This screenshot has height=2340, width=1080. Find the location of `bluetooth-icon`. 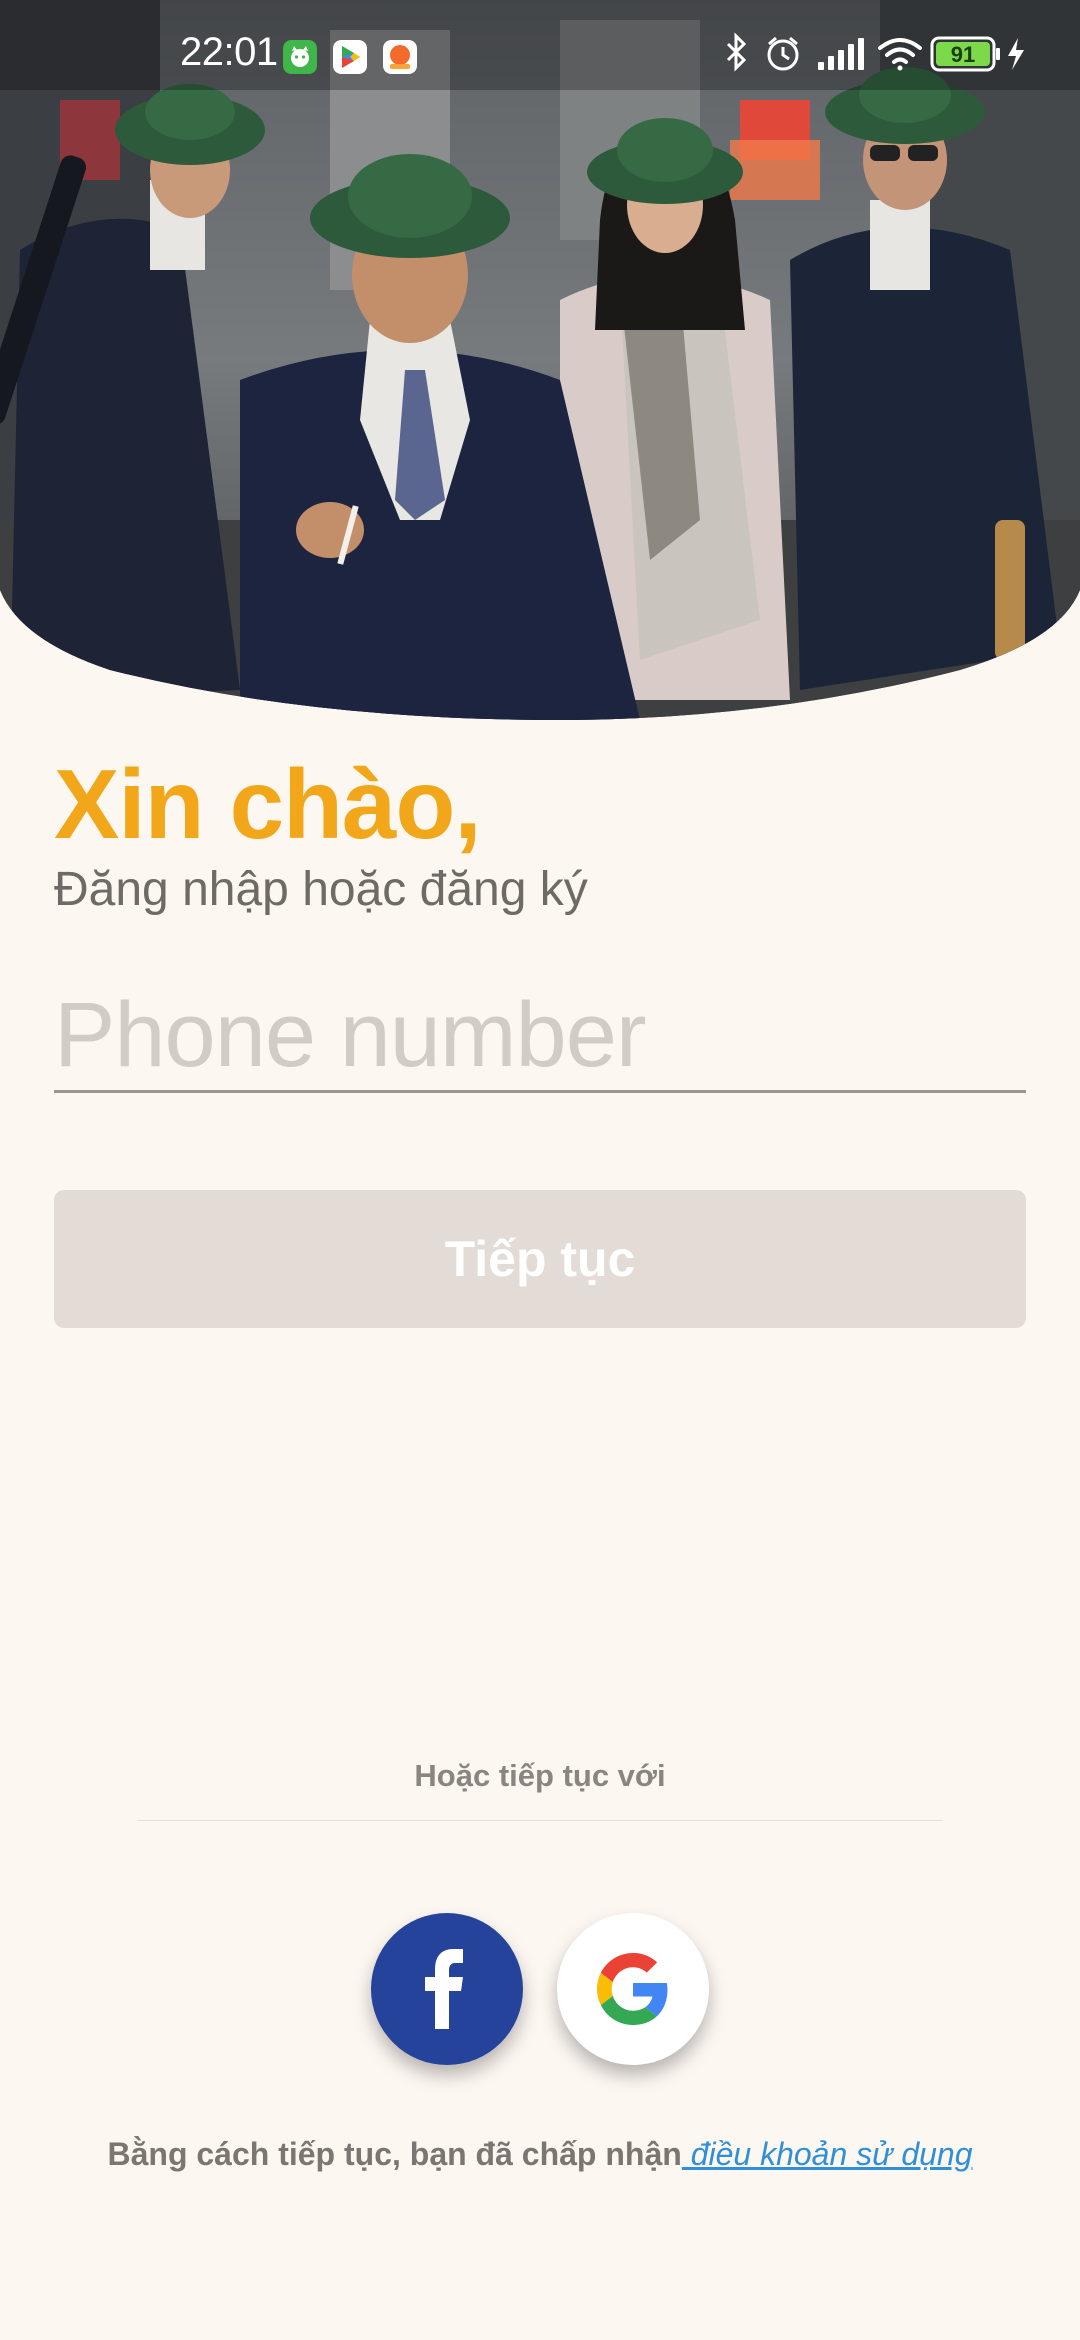

bluetooth-icon is located at coordinates (736, 52).